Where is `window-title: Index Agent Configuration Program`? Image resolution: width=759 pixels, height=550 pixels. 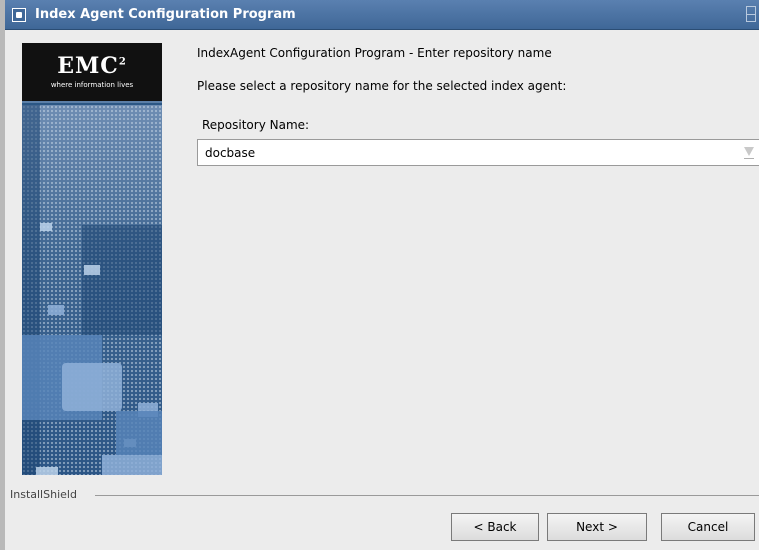
window-title: Index Agent Configuration Program is located at coordinates (165, 14).